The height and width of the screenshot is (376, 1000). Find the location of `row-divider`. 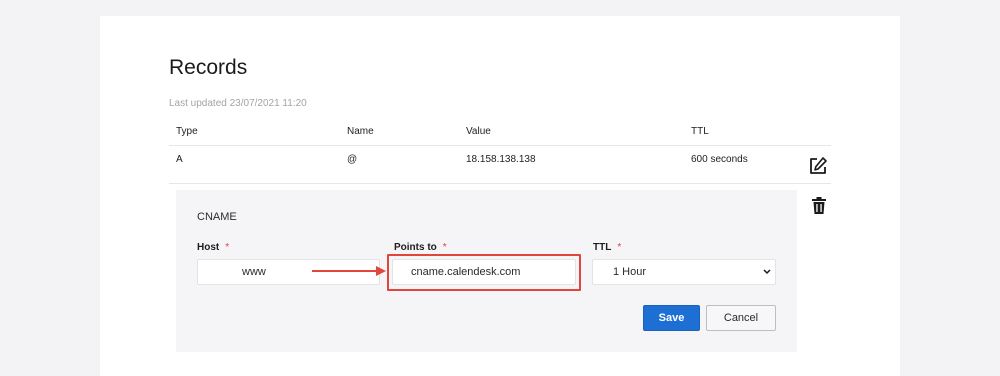

row-divider is located at coordinates (500, 183).